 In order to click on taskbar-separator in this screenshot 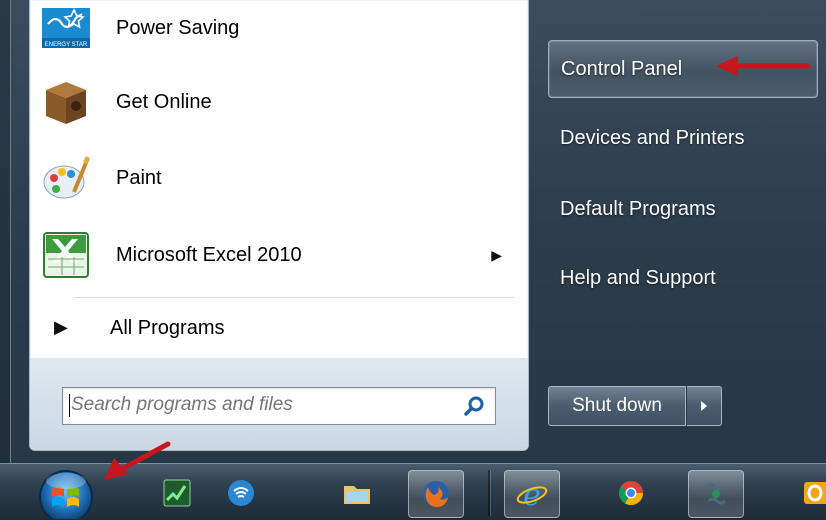, I will do `click(489, 493)`.